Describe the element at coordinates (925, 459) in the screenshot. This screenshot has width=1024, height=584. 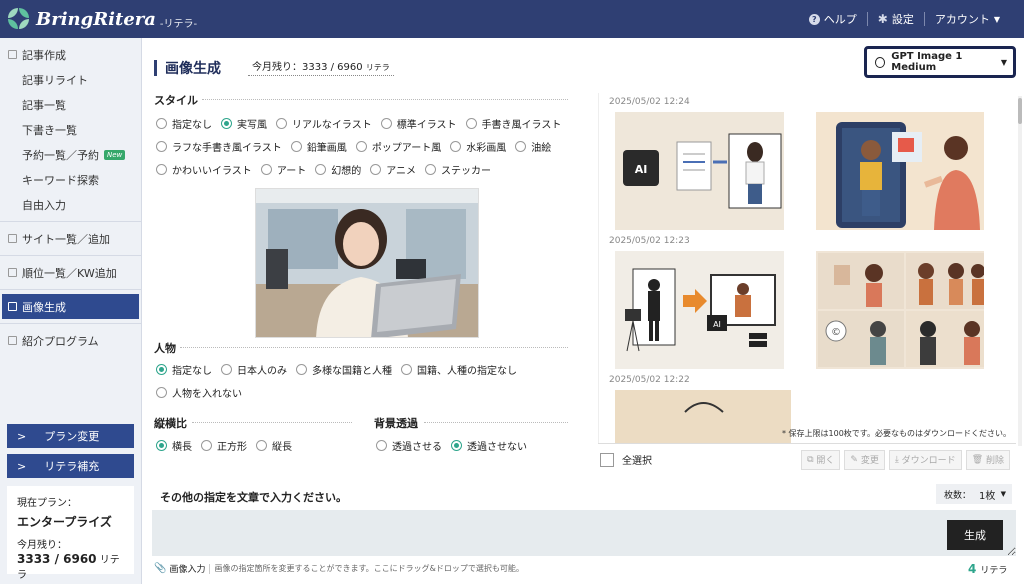
I see `download-button: ⤓ ダウンロード` at that location.